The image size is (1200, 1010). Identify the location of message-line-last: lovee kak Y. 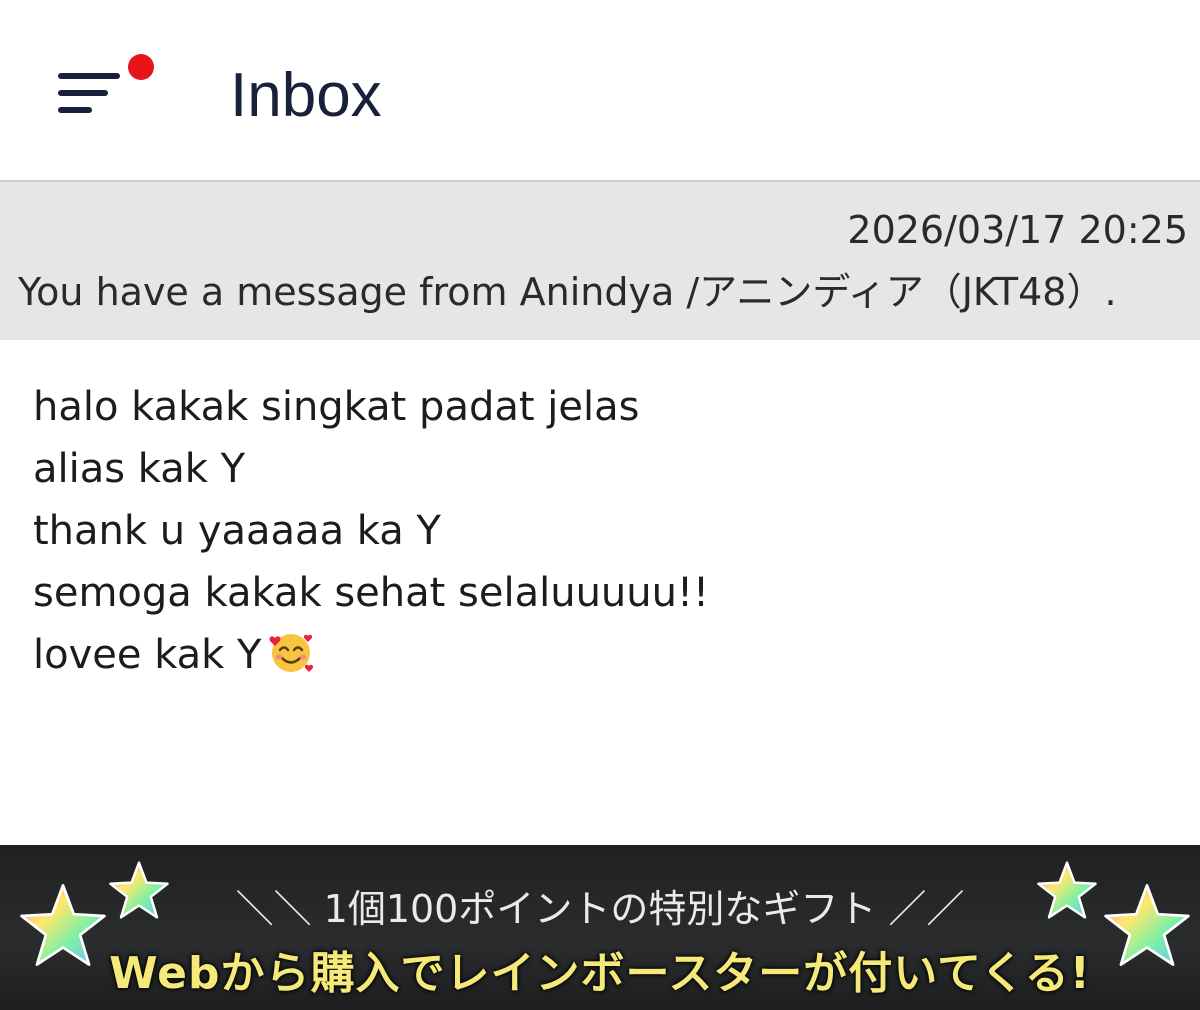
(371, 655).